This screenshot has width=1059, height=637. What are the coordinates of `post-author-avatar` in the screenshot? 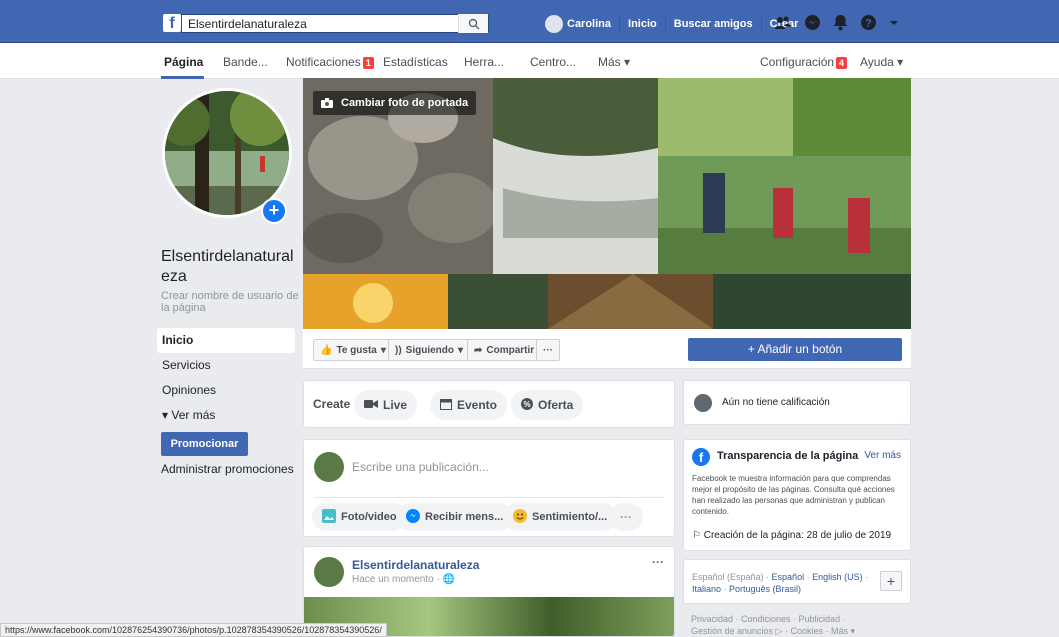 It's located at (329, 572).